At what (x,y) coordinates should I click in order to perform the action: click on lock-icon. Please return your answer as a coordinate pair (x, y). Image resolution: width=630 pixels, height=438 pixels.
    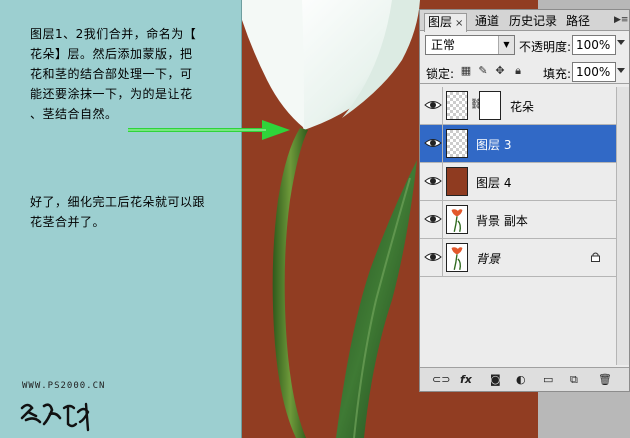
    Looking at the image, I should click on (595, 257).